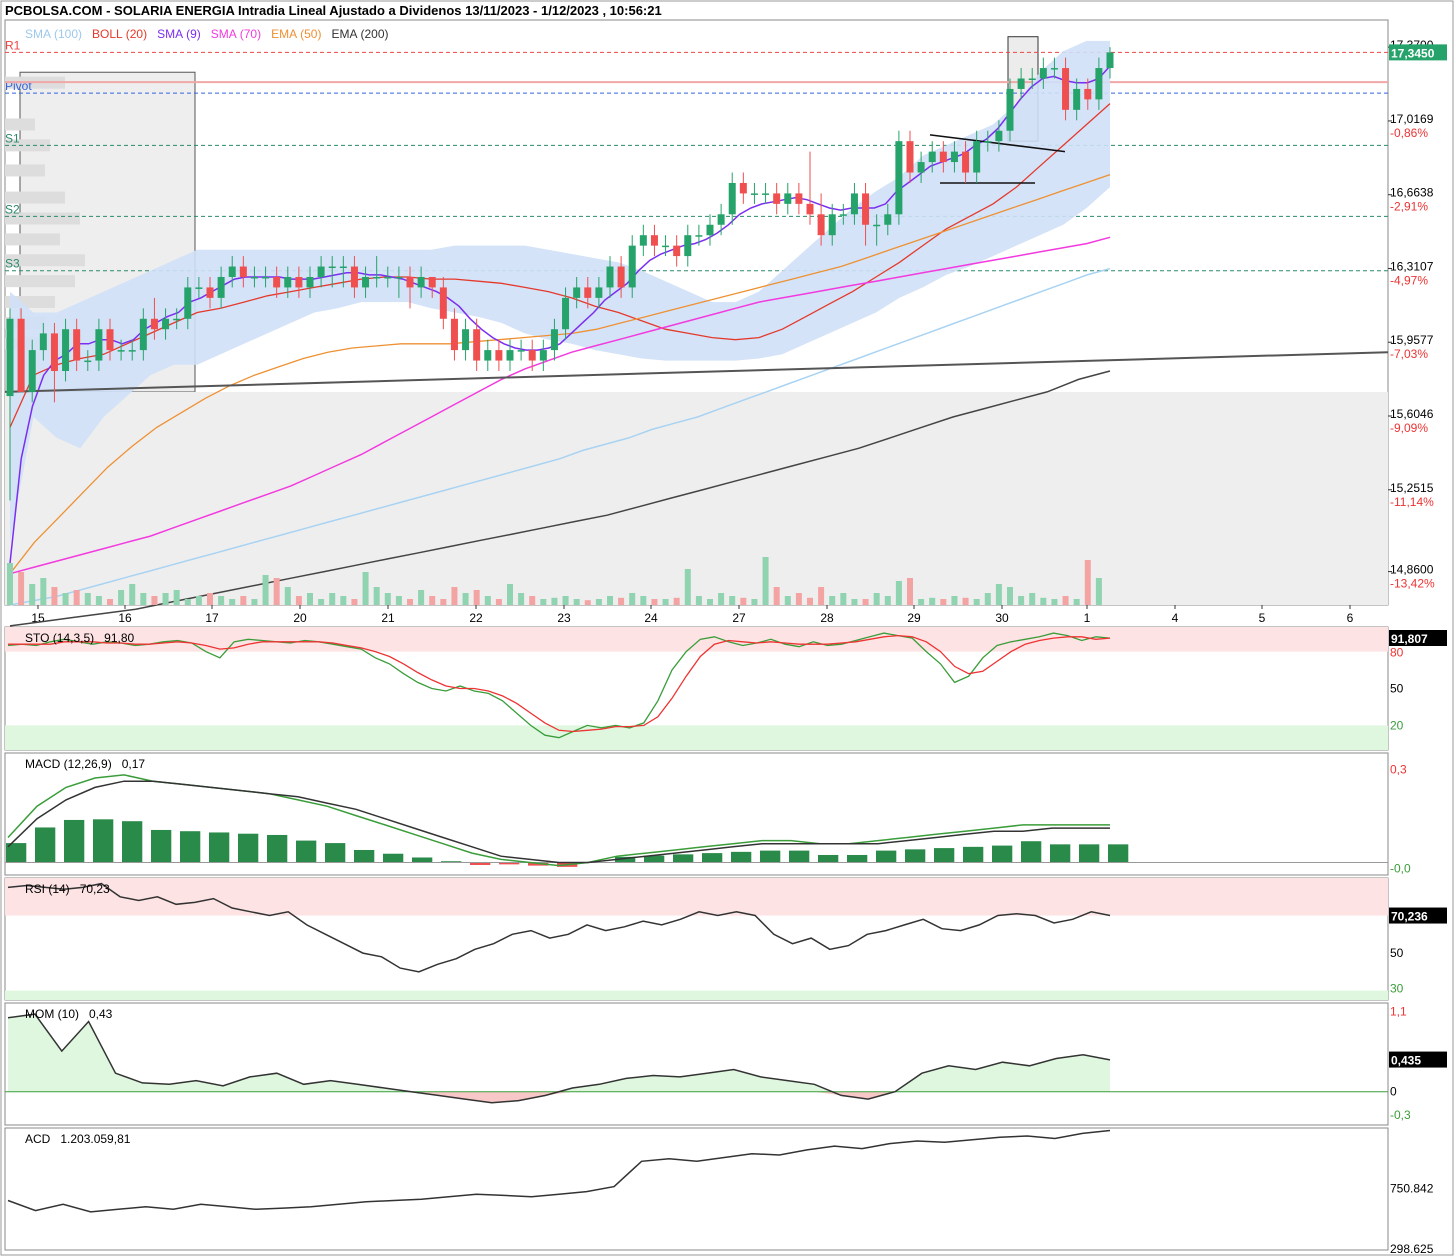 This screenshot has width=1454, height=1256. I want to click on x-tick-label-14: 5, so click(1262, 618).